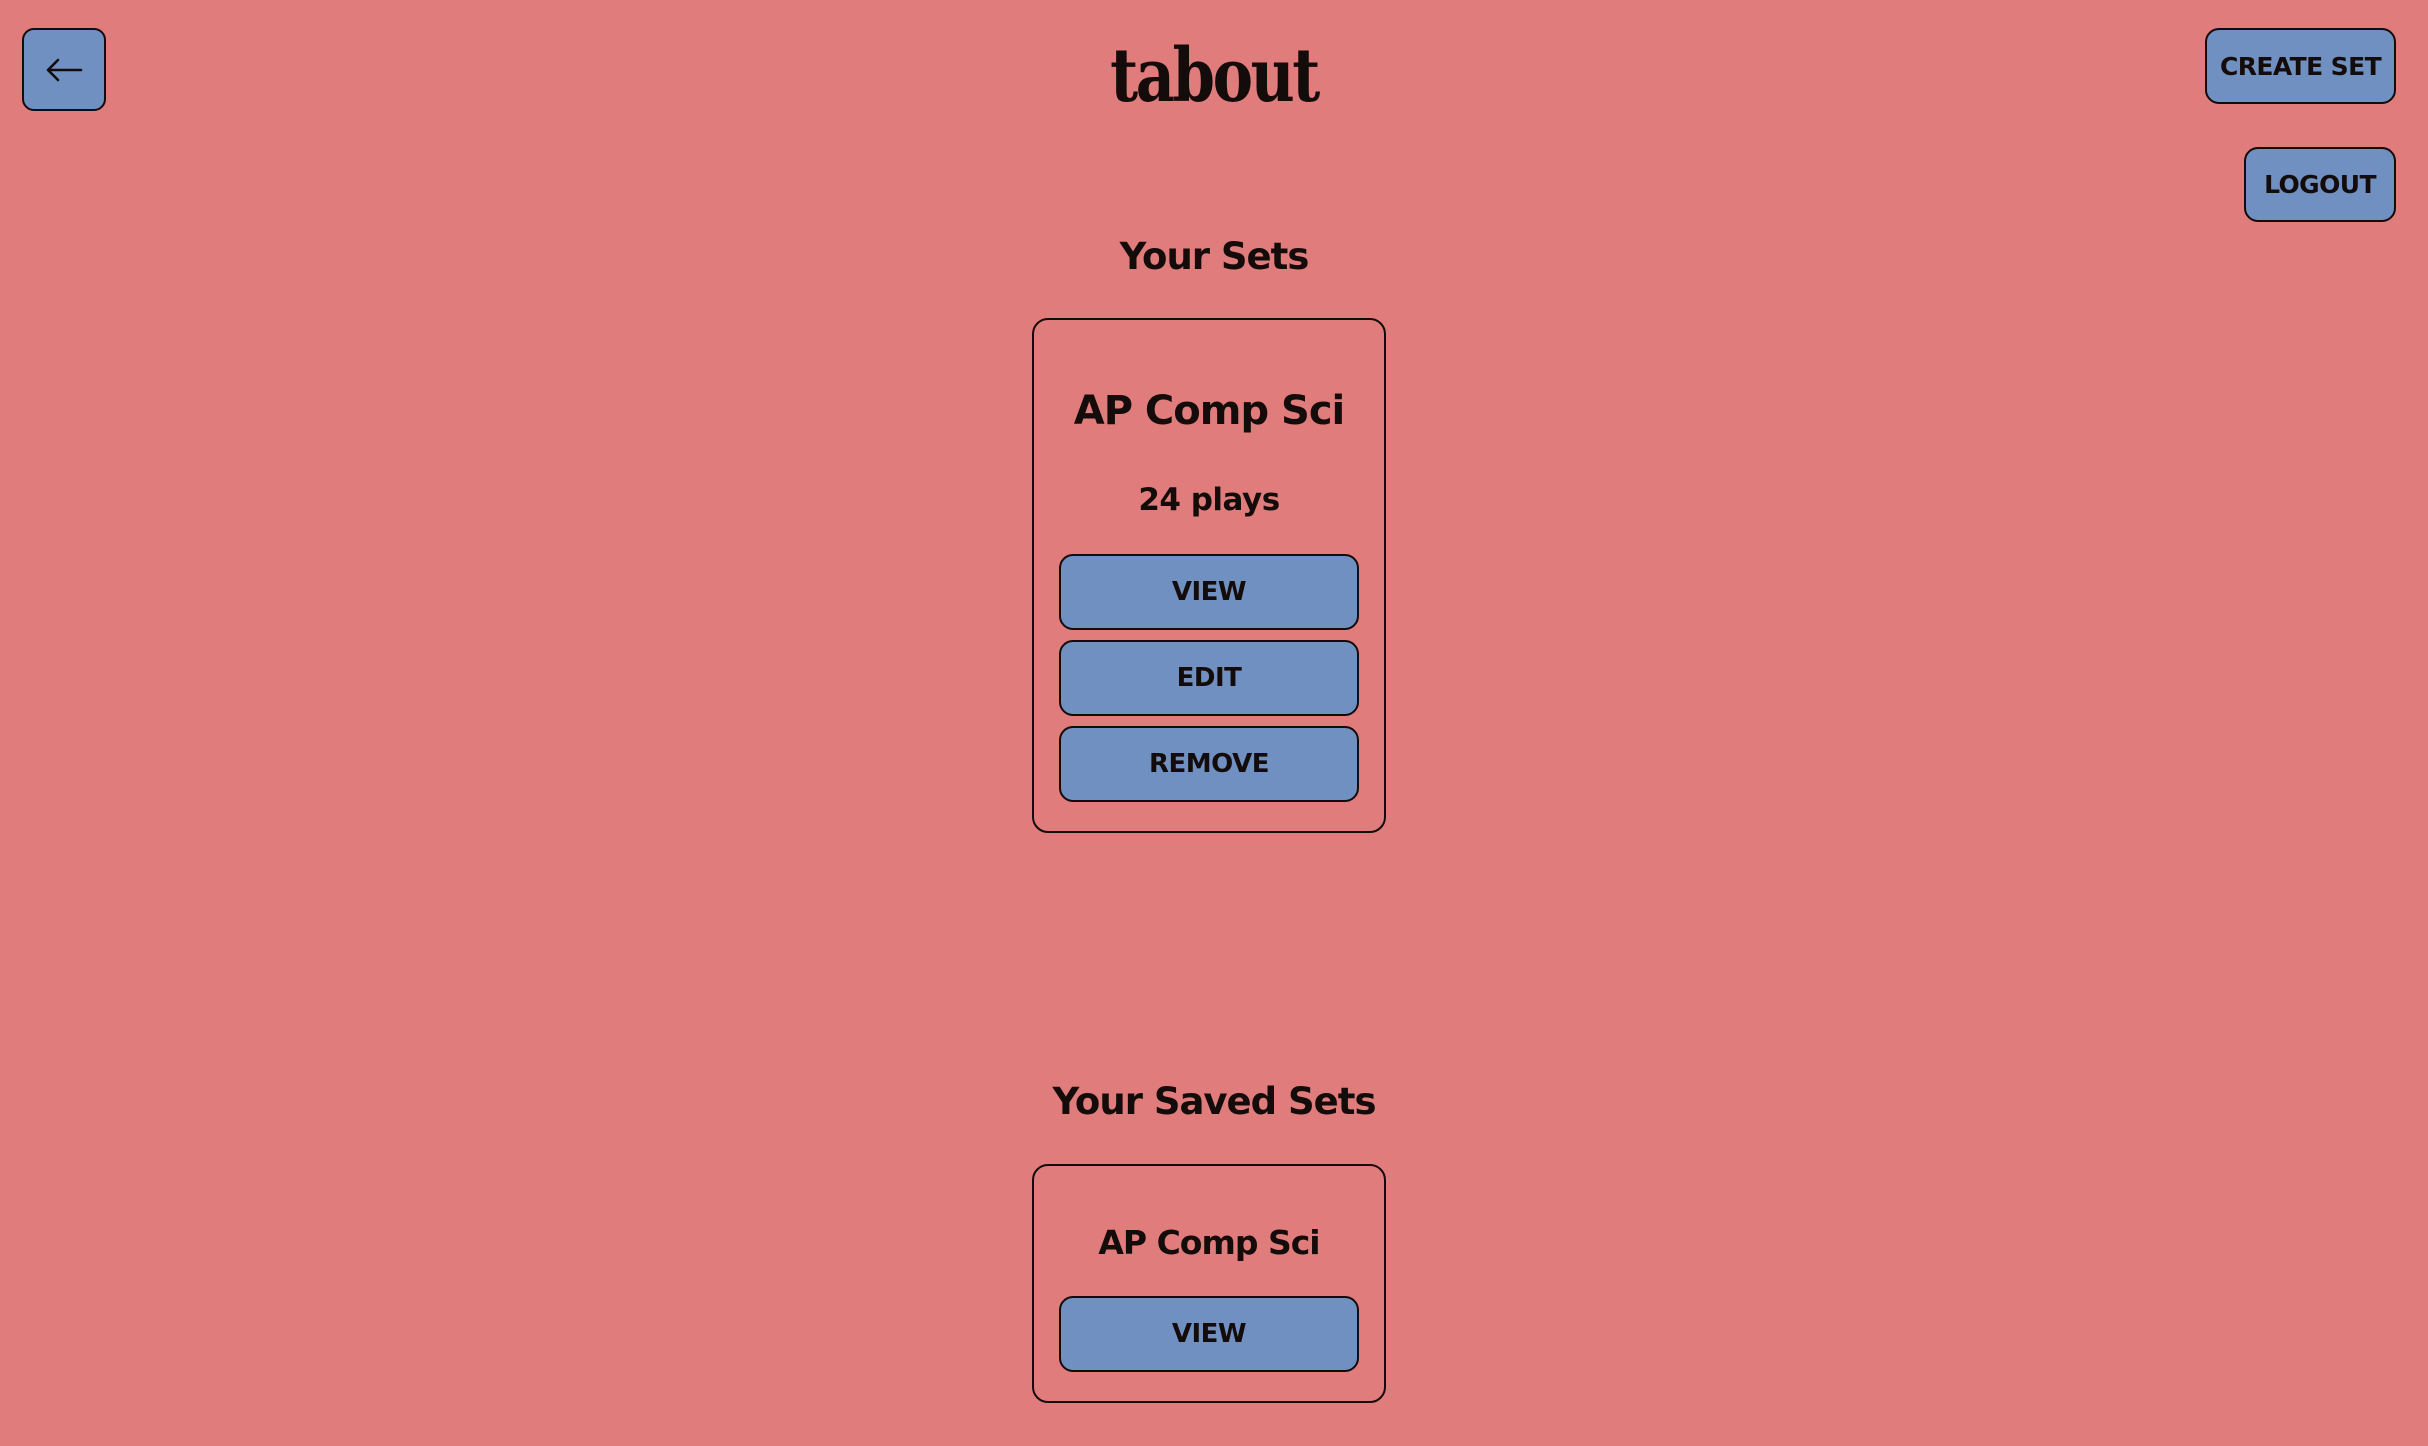  I want to click on set-play-count: 24 plays, so click(1209, 500).